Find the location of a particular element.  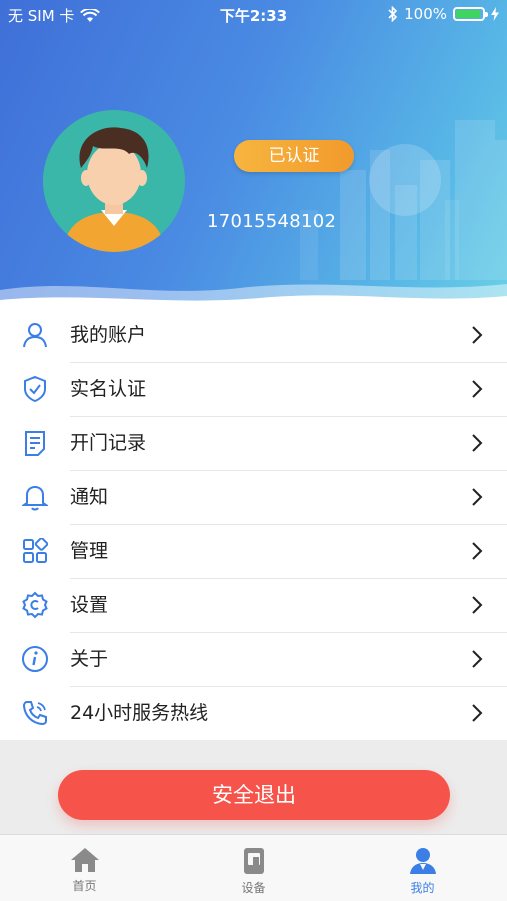

status-bar: 无 SIM 卡 下午2:33 100% is located at coordinates (253, 15).